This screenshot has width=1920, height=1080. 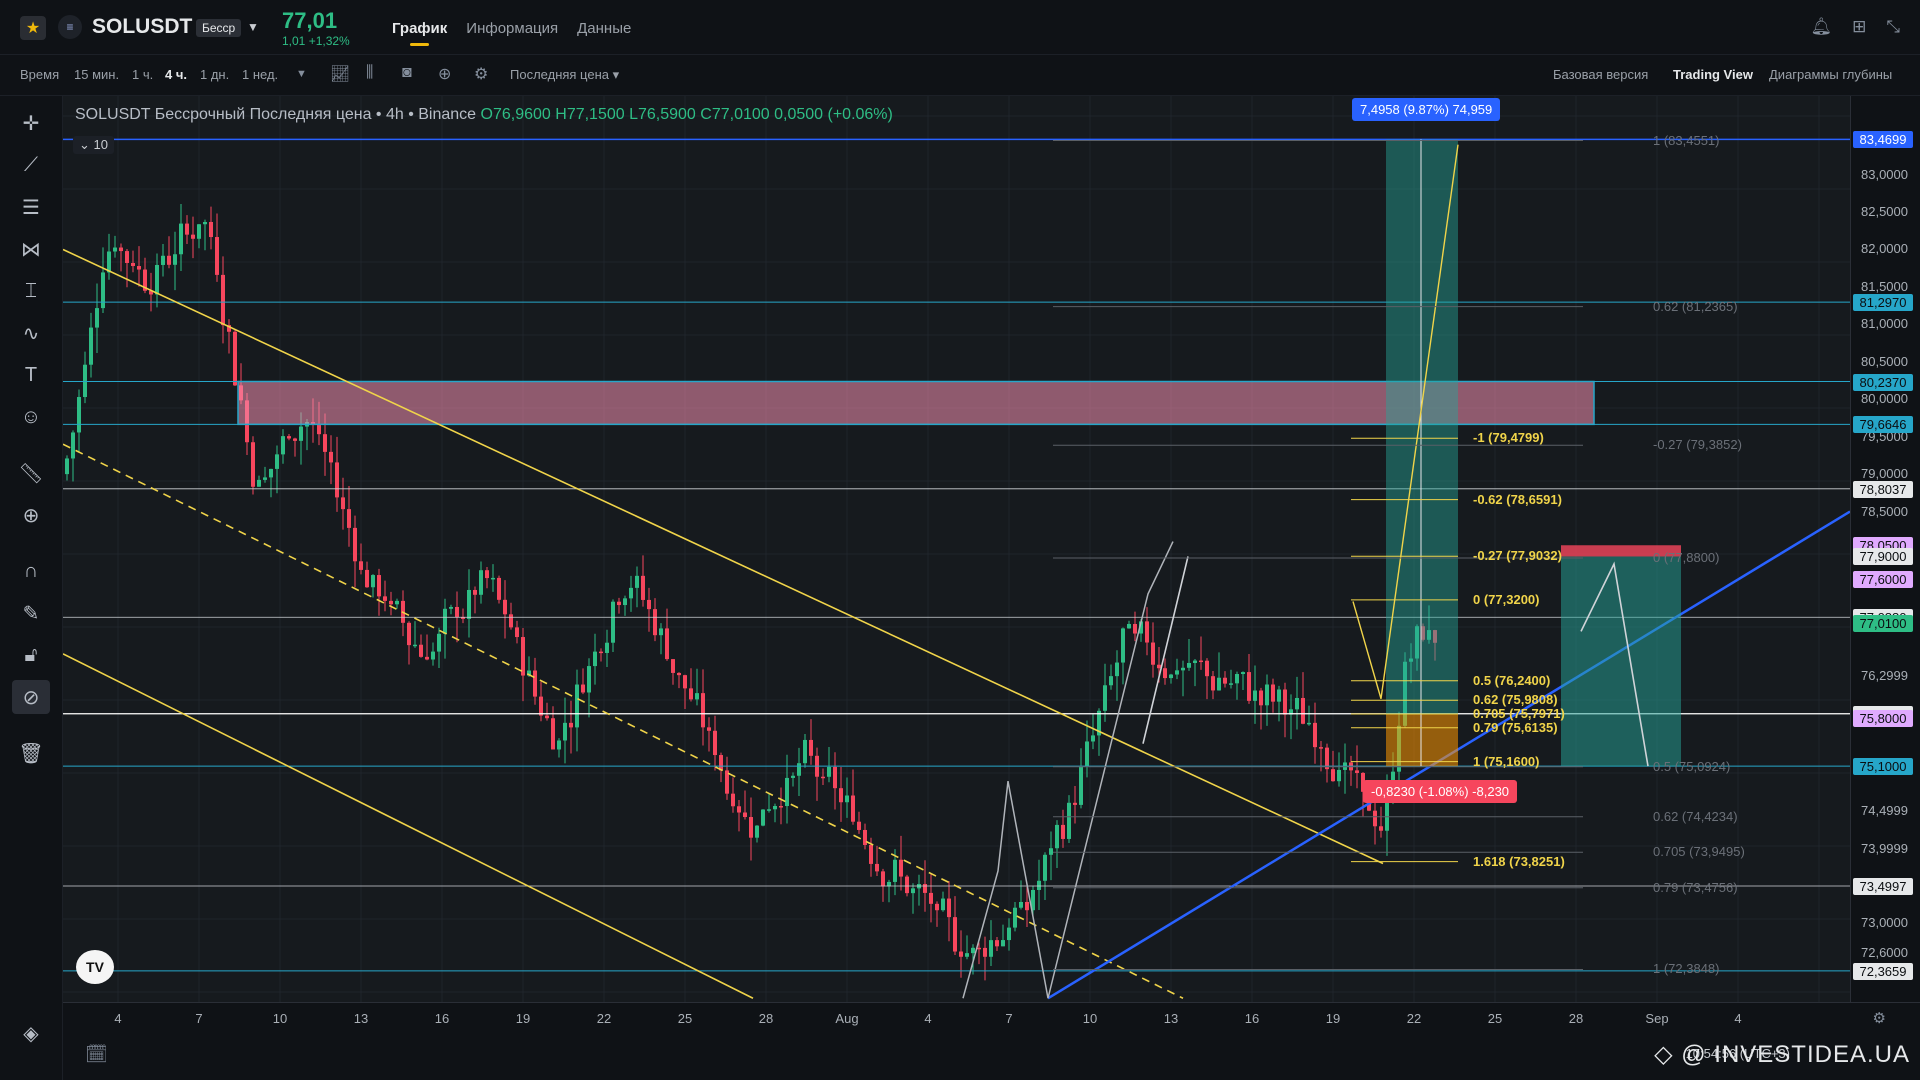 What do you see at coordinates (260, 74) in the screenshot?
I see `interval-1w: 1 нед.` at bounding box center [260, 74].